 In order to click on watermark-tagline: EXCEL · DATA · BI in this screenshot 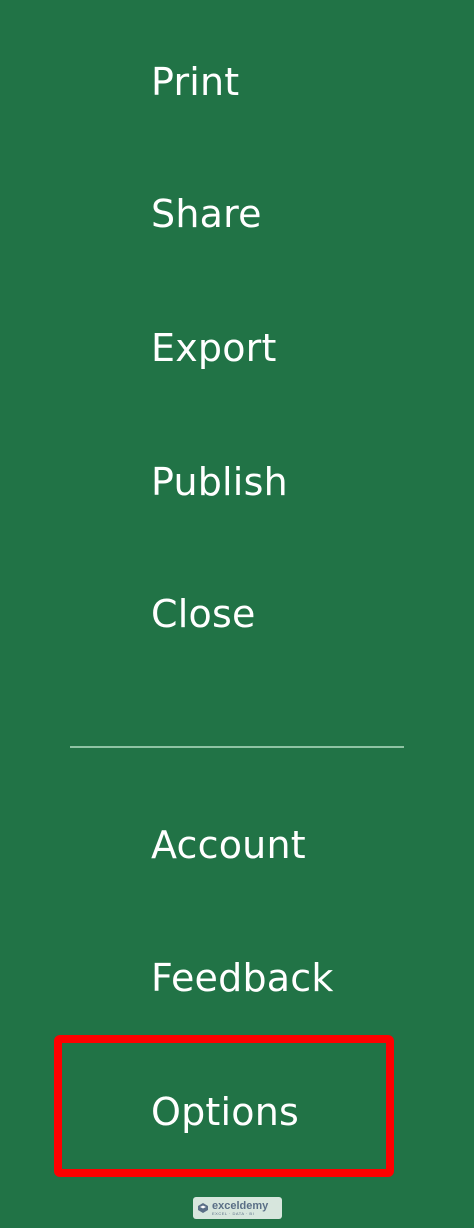, I will do `click(233, 1213)`.